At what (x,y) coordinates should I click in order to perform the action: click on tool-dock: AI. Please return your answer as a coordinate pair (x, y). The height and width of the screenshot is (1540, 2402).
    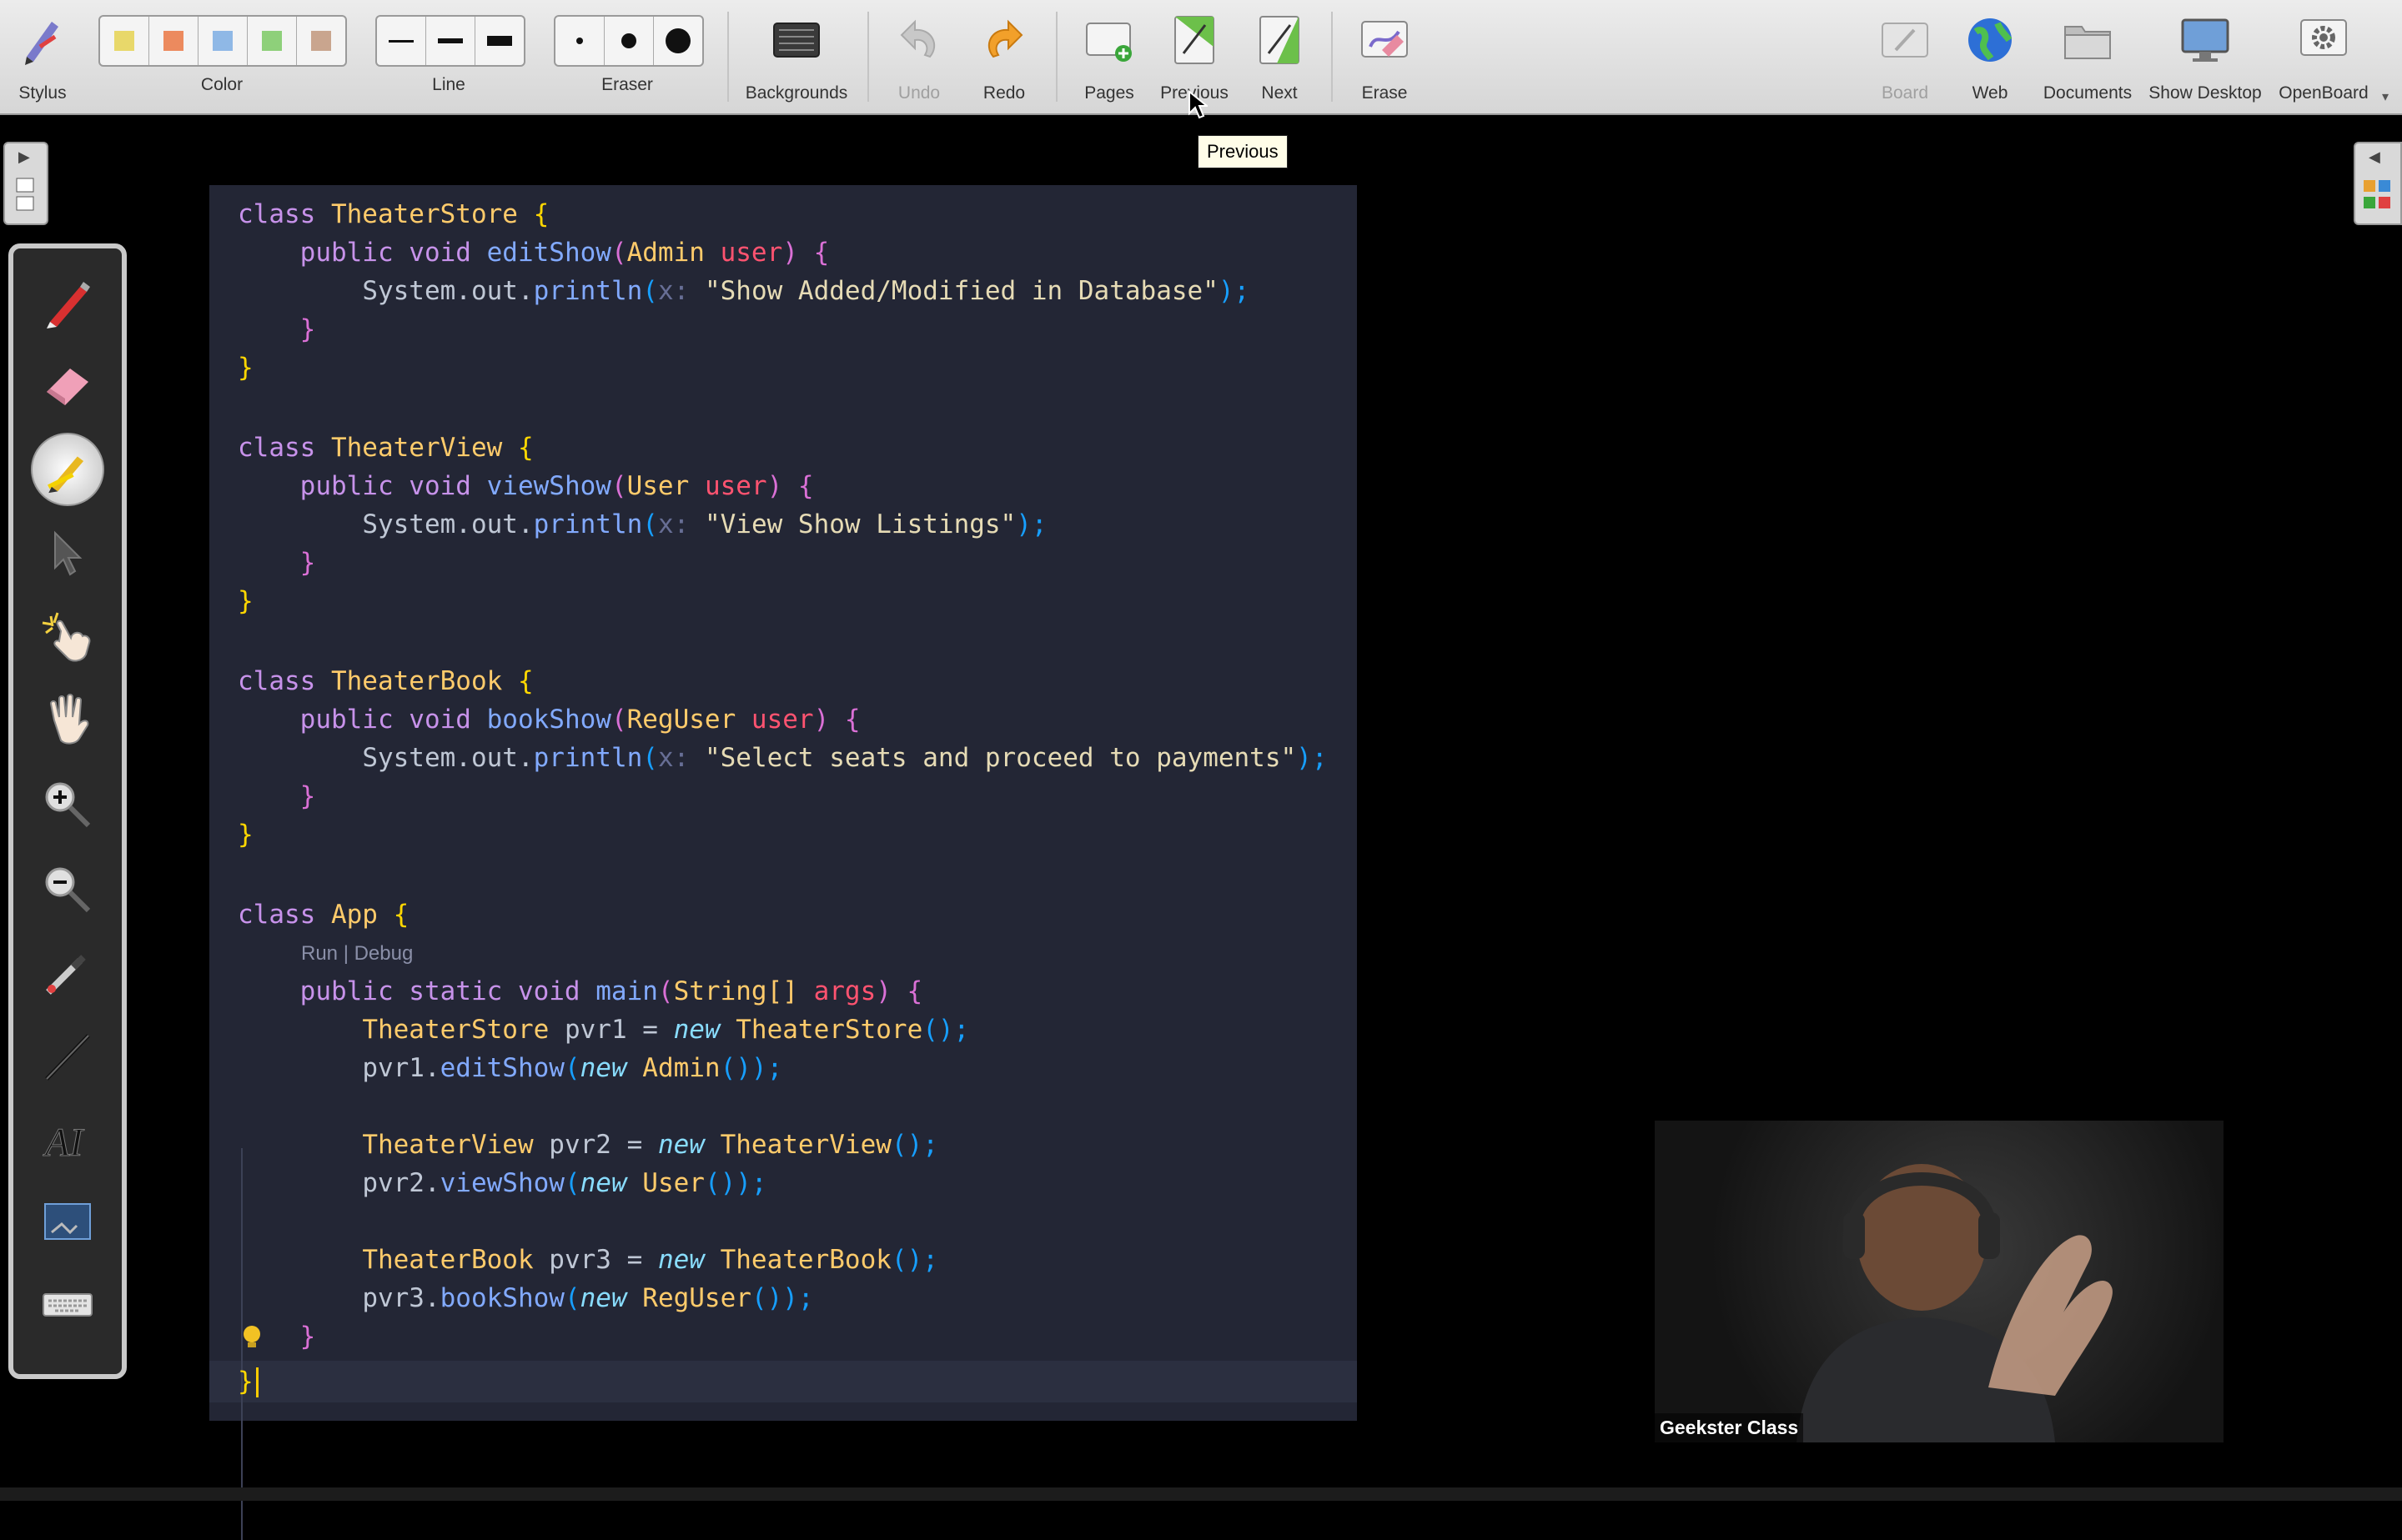
    Looking at the image, I should click on (68, 811).